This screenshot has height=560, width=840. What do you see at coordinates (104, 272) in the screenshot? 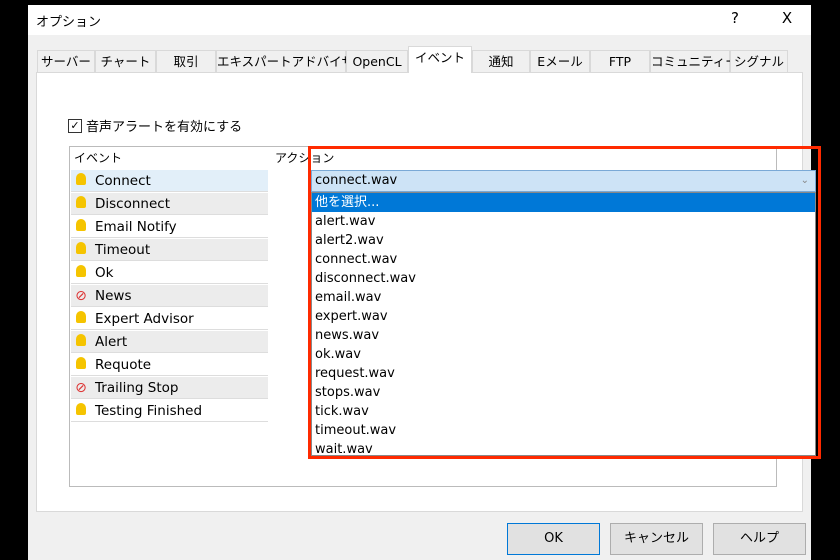
I see `event-name: Ok` at bounding box center [104, 272].